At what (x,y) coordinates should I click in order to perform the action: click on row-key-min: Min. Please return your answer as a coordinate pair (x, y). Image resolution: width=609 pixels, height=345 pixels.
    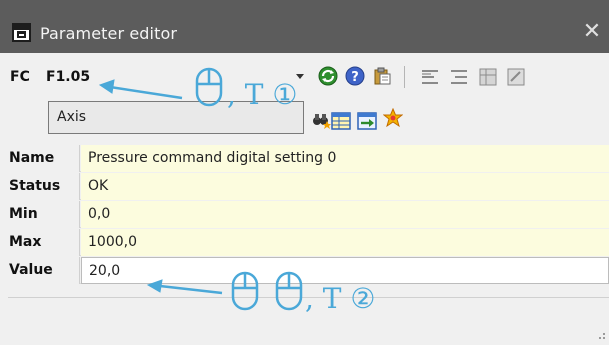
    Looking at the image, I should click on (44, 214).